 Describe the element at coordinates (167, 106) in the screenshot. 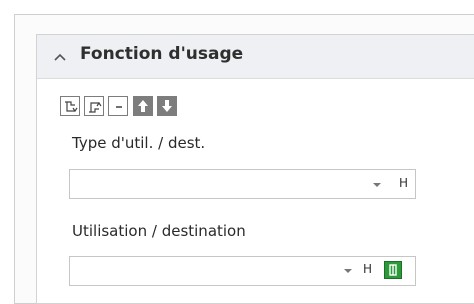

I see `move-down-icon` at that location.